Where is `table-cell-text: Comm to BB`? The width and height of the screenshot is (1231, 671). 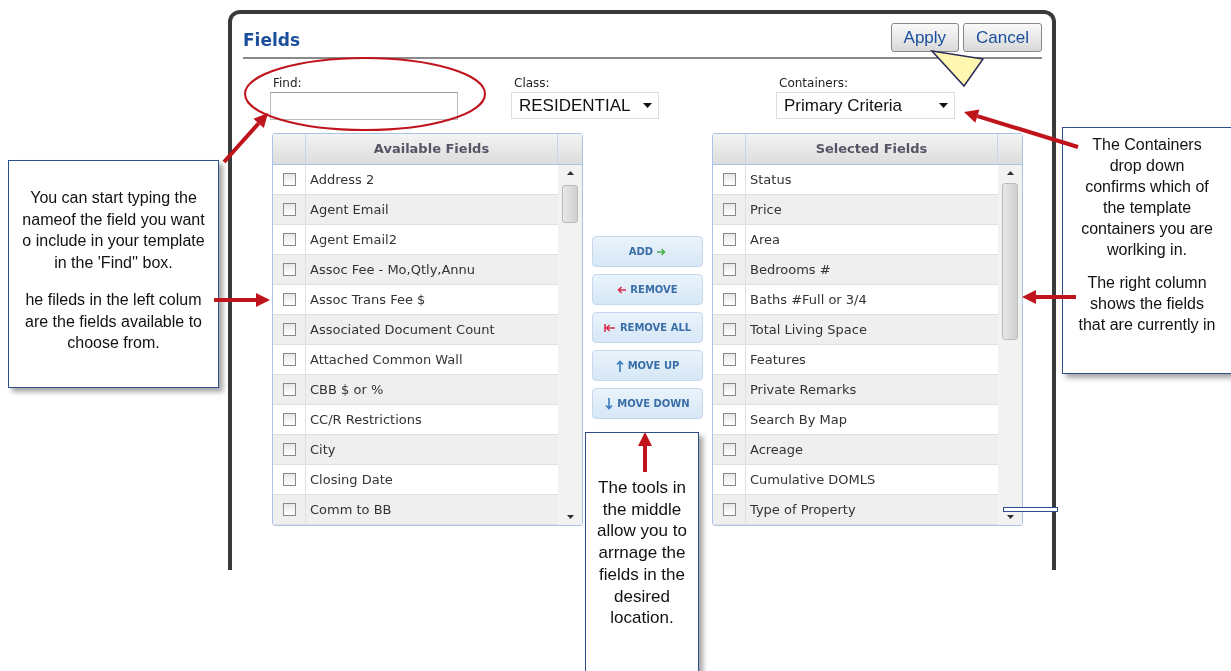 table-cell-text: Comm to BB is located at coordinates (351, 510).